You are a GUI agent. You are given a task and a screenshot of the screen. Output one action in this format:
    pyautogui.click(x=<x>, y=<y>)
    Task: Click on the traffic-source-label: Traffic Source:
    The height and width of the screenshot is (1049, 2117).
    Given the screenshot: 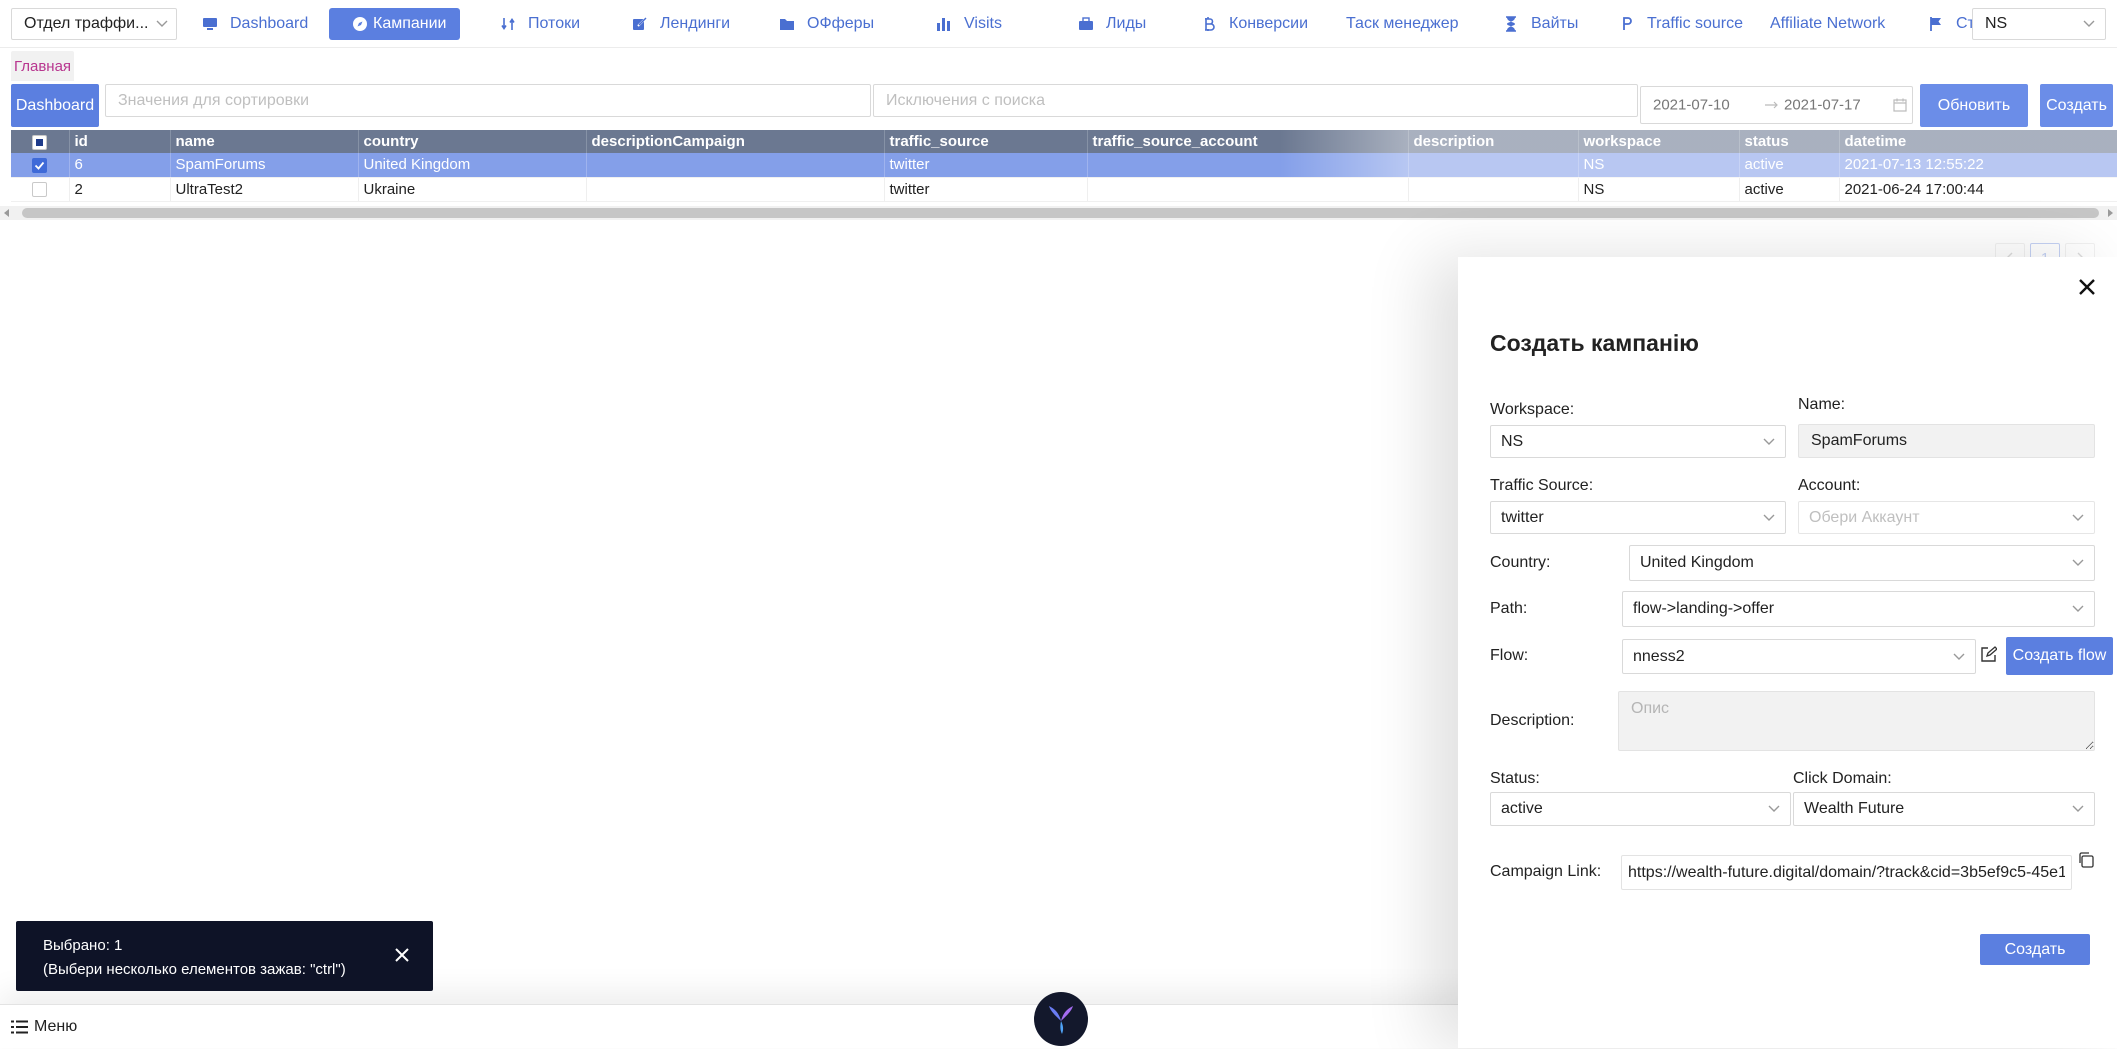 What is the action you would take?
    pyautogui.click(x=1542, y=485)
    